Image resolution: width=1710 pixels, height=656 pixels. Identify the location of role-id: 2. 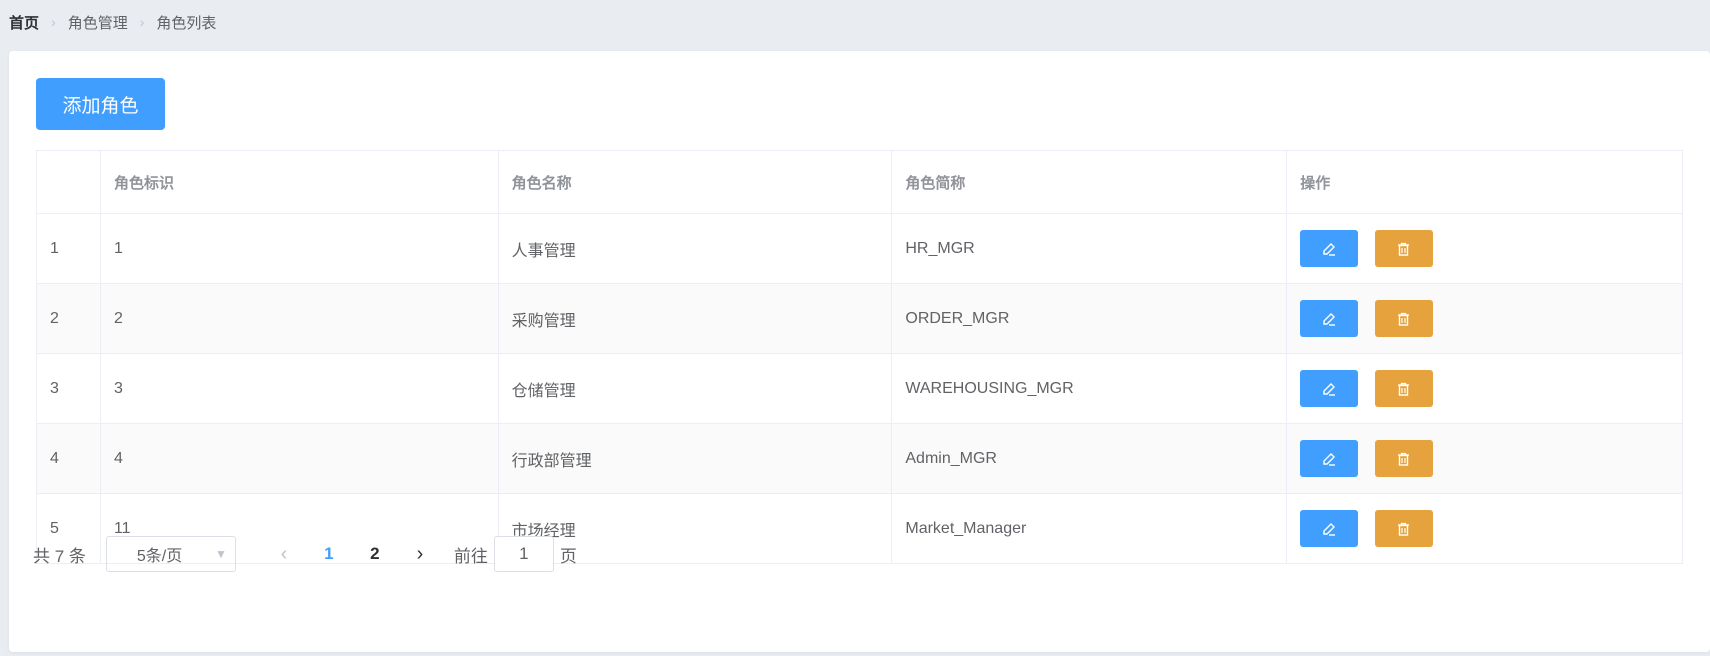
(299, 318).